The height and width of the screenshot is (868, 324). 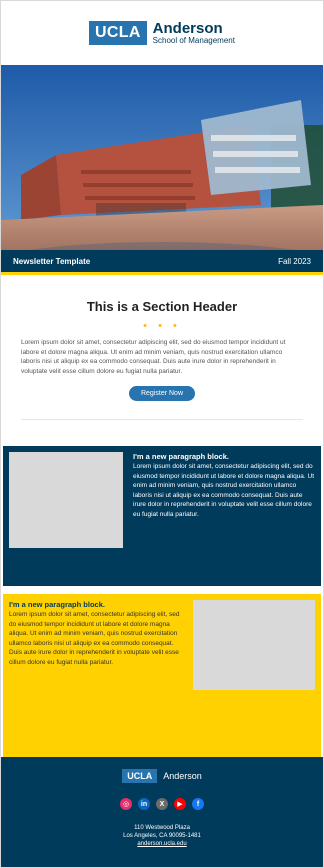 I want to click on register-now-button: Register Now, so click(x=161, y=394).